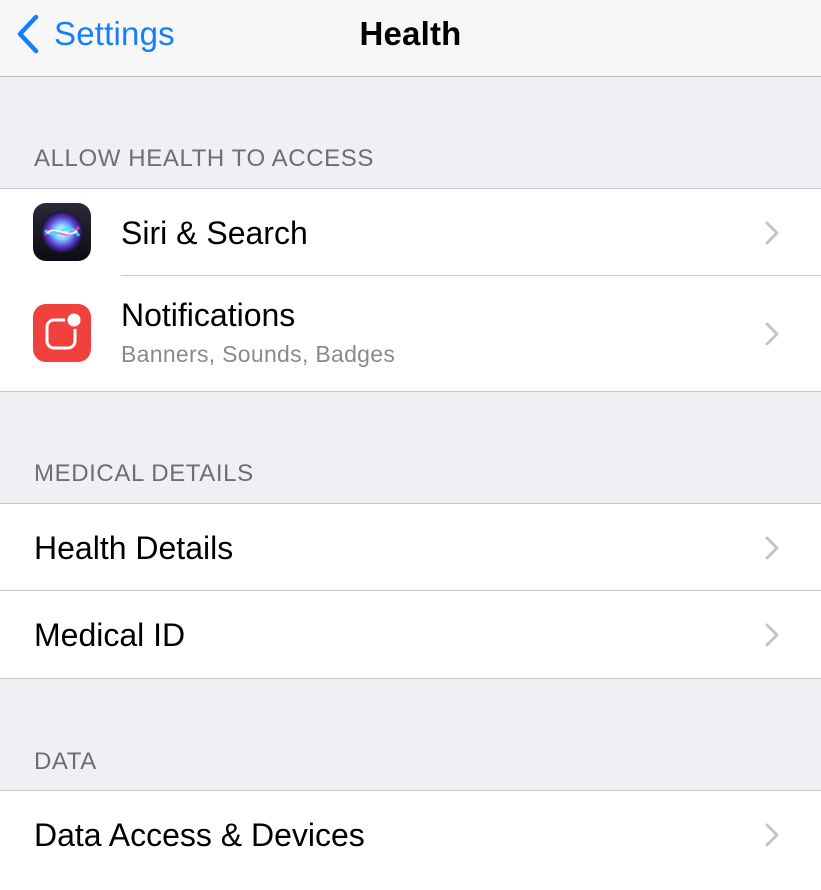 This screenshot has width=821, height=890. What do you see at coordinates (410, 333) in the screenshot?
I see `list-item-notifications: Notifications Banners, Sounds, Badges` at bounding box center [410, 333].